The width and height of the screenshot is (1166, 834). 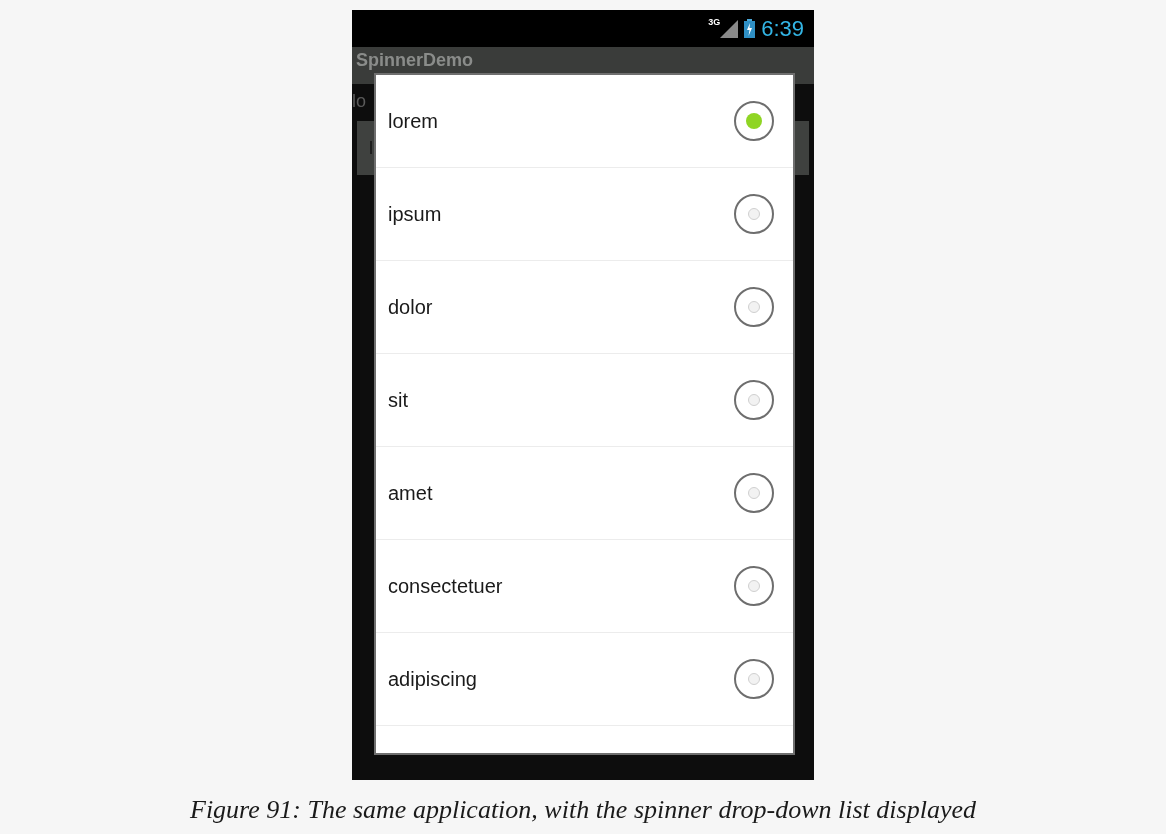 I want to click on list-item: sit, so click(x=584, y=400).